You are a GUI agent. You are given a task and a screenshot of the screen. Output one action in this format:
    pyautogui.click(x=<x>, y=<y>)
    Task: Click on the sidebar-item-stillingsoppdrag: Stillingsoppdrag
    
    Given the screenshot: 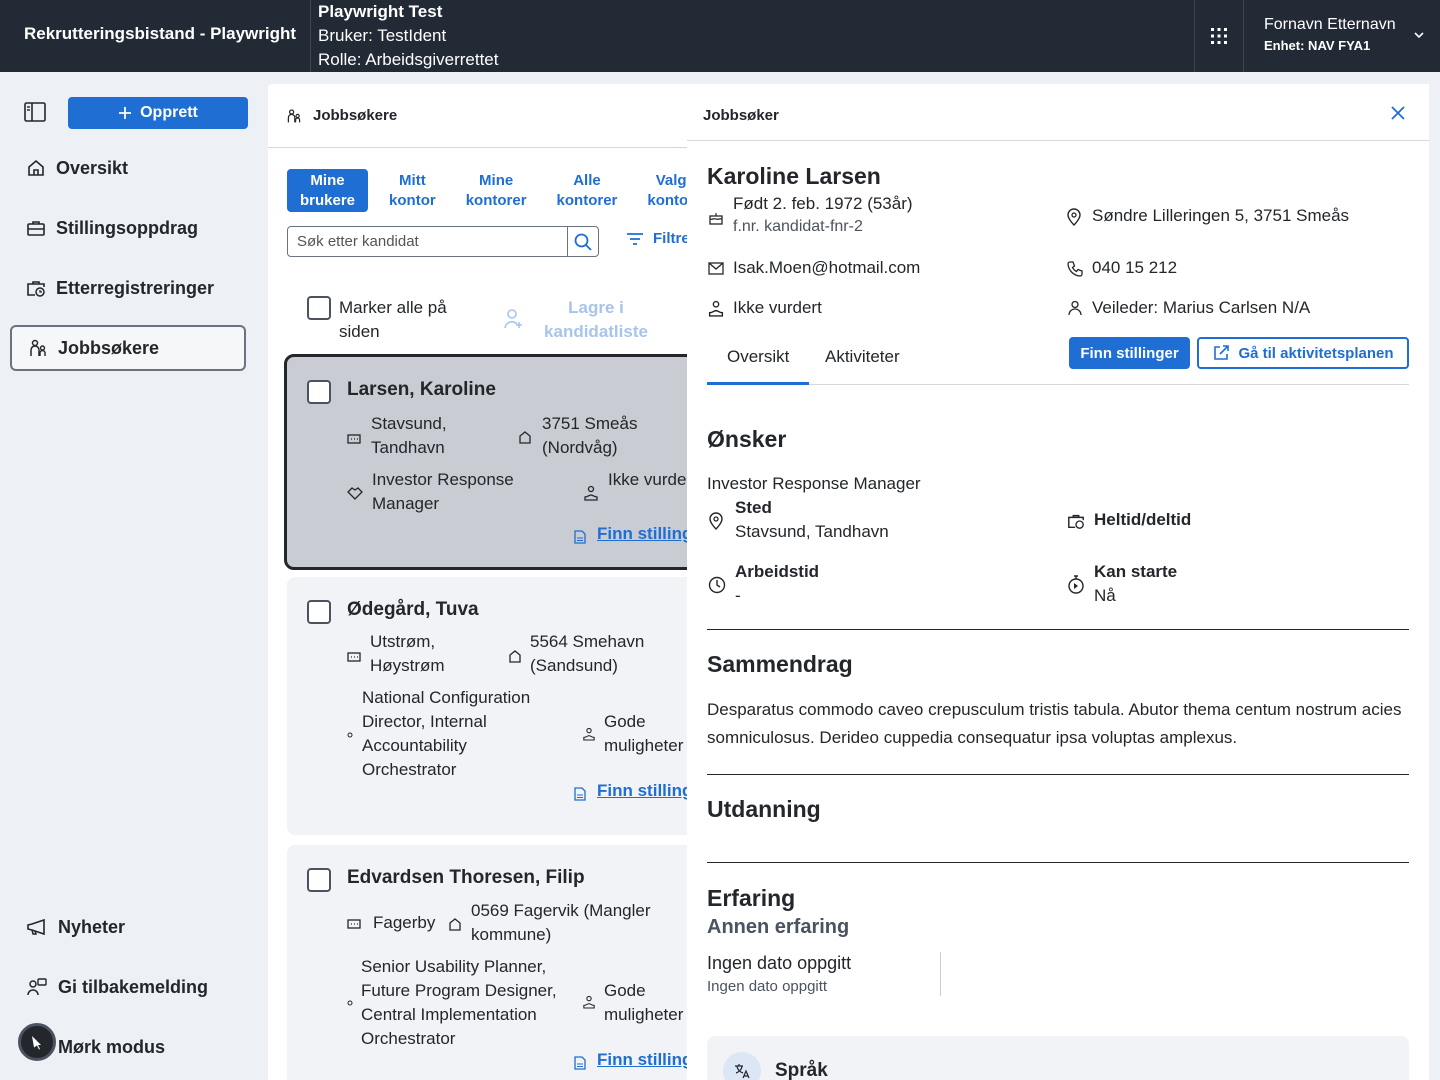 What is the action you would take?
    pyautogui.click(x=128, y=228)
    